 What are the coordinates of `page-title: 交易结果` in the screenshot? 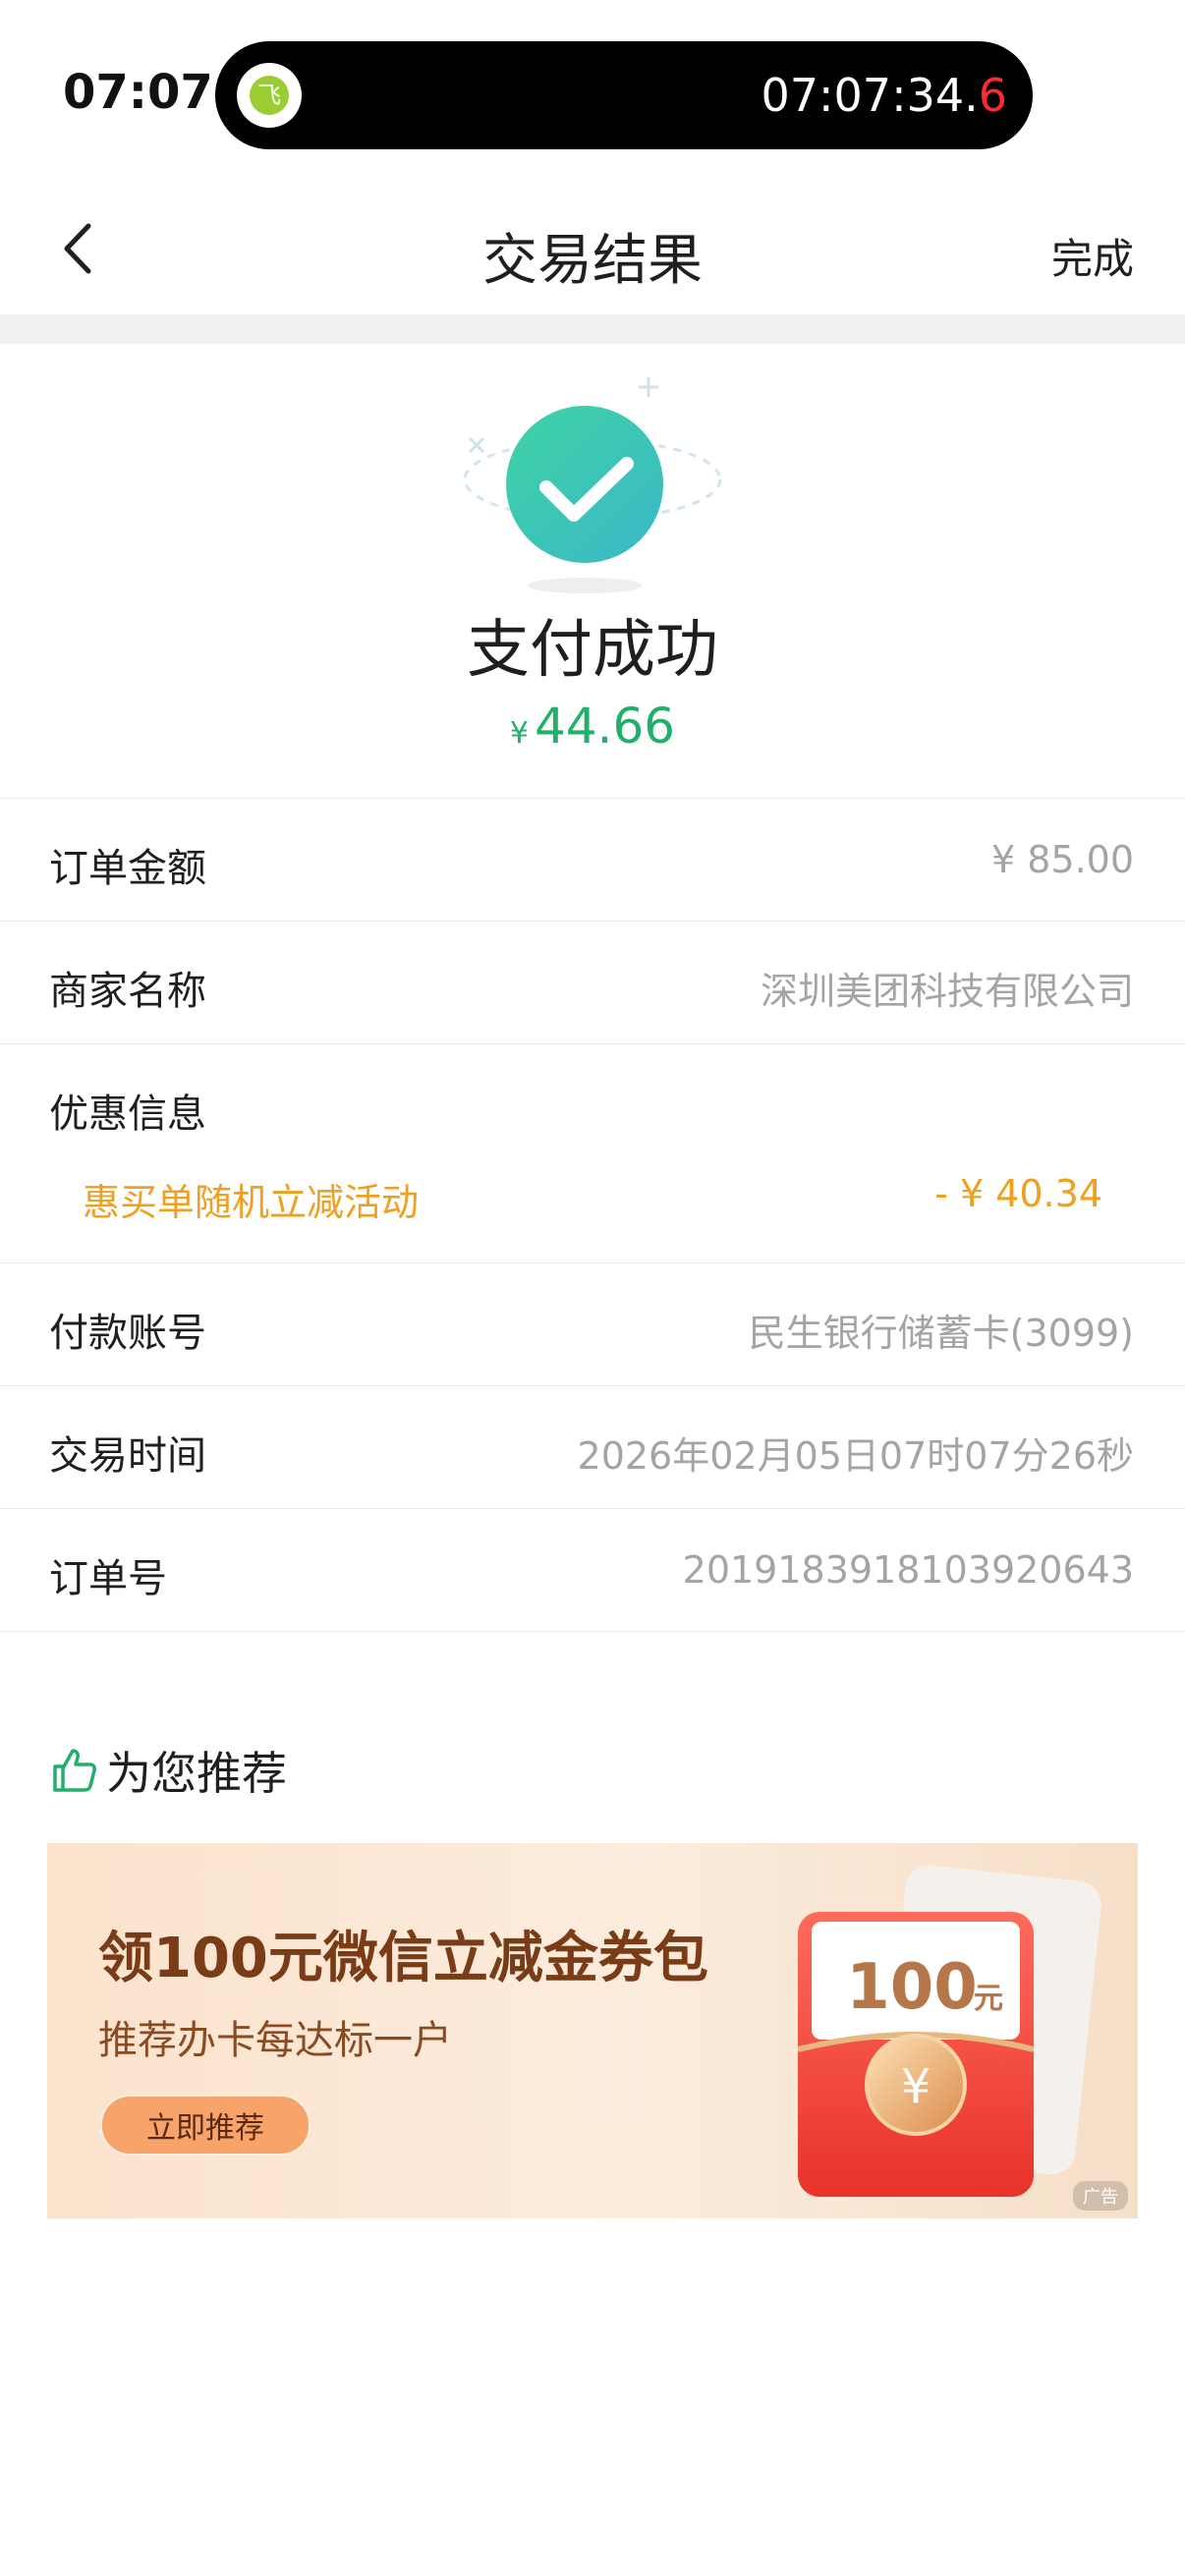 It's located at (592, 261).